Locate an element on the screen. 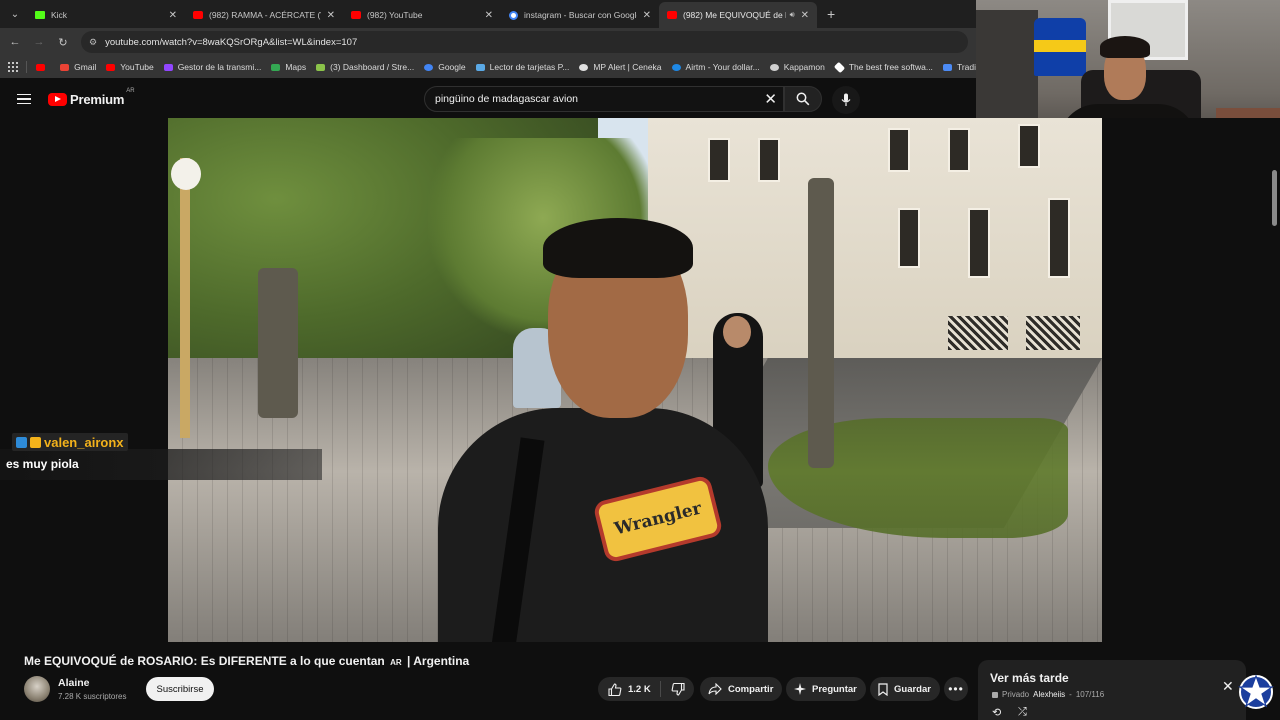 This screenshot has height=720, width=1280. bookmark-youtube: YouTube is located at coordinates (130, 67).